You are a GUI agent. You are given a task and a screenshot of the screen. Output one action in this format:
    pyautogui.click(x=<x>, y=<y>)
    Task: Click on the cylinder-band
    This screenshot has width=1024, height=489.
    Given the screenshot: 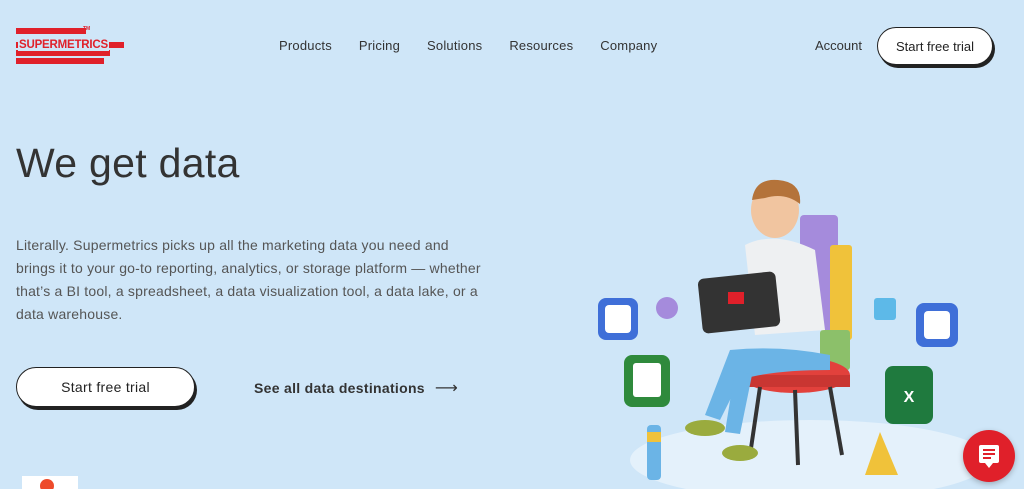 What is the action you would take?
    pyautogui.click(x=654, y=437)
    